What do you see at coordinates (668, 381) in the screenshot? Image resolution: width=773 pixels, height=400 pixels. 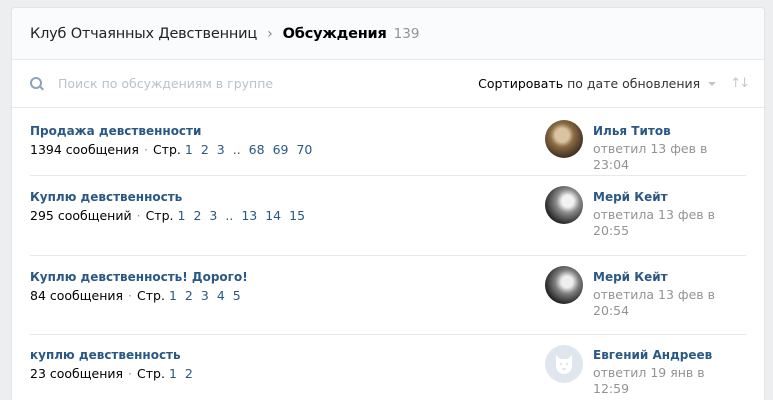 I see `last-reply-time: ответил 19 янв в 12:59` at bounding box center [668, 381].